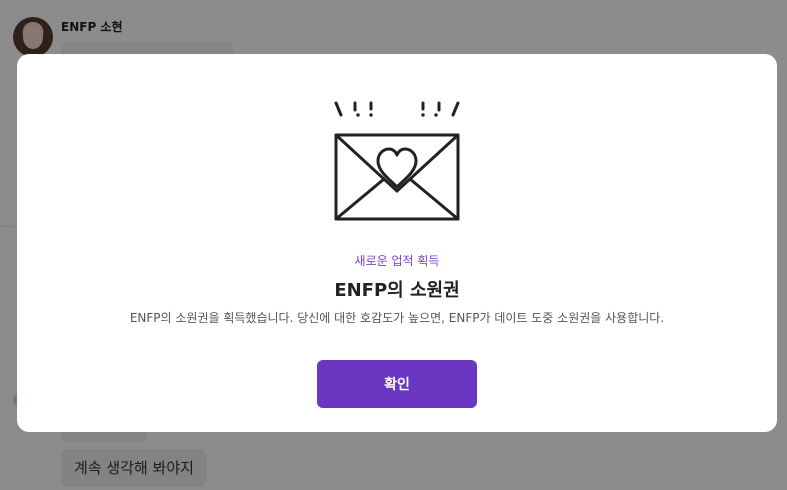 The height and width of the screenshot is (490, 787). What do you see at coordinates (397, 290) in the screenshot?
I see `achievement-title: ENFP의 소원권` at bounding box center [397, 290].